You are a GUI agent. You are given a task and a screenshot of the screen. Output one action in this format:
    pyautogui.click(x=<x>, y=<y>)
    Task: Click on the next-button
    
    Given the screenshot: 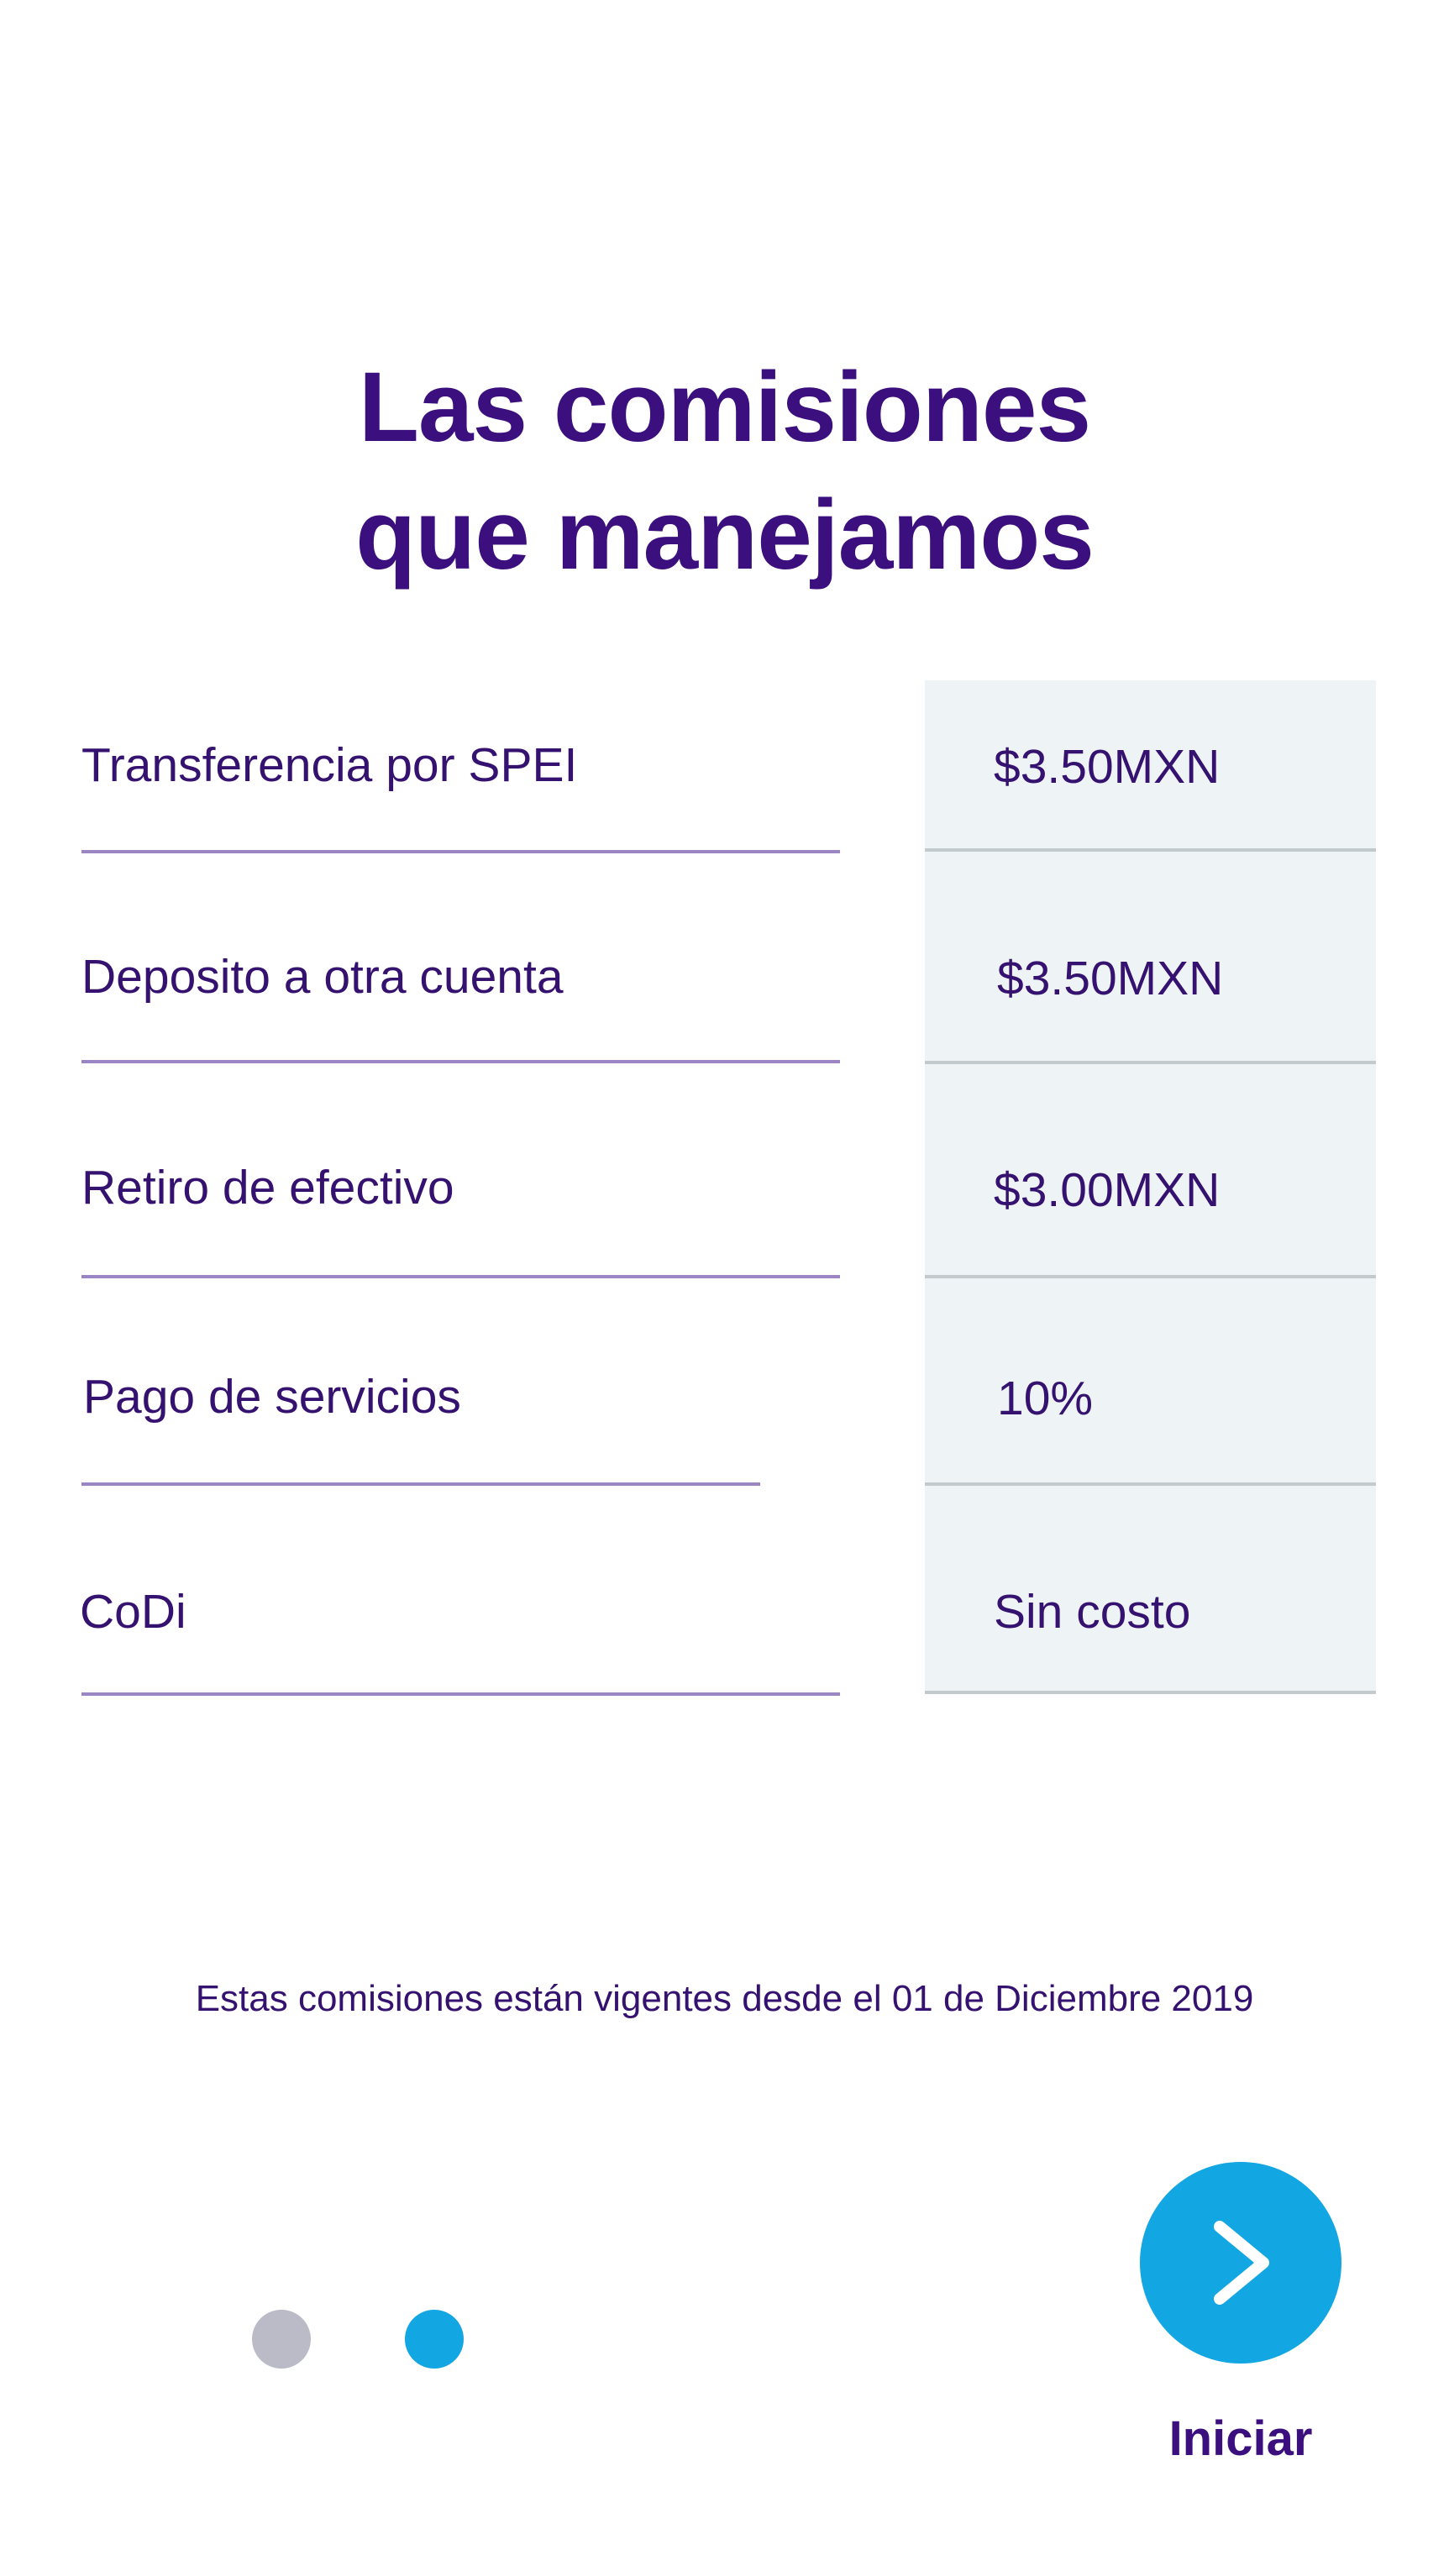 What is the action you would take?
    pyautogui.click(x=1240, y=2263)
    